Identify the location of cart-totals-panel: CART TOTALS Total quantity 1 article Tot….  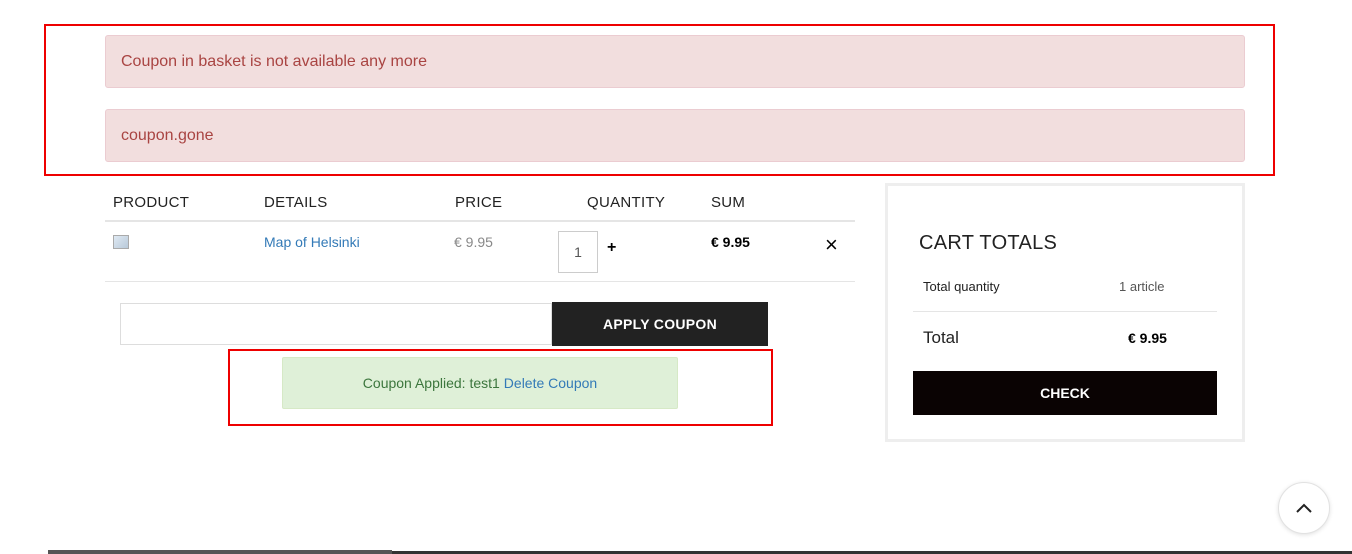
(1065, 312).